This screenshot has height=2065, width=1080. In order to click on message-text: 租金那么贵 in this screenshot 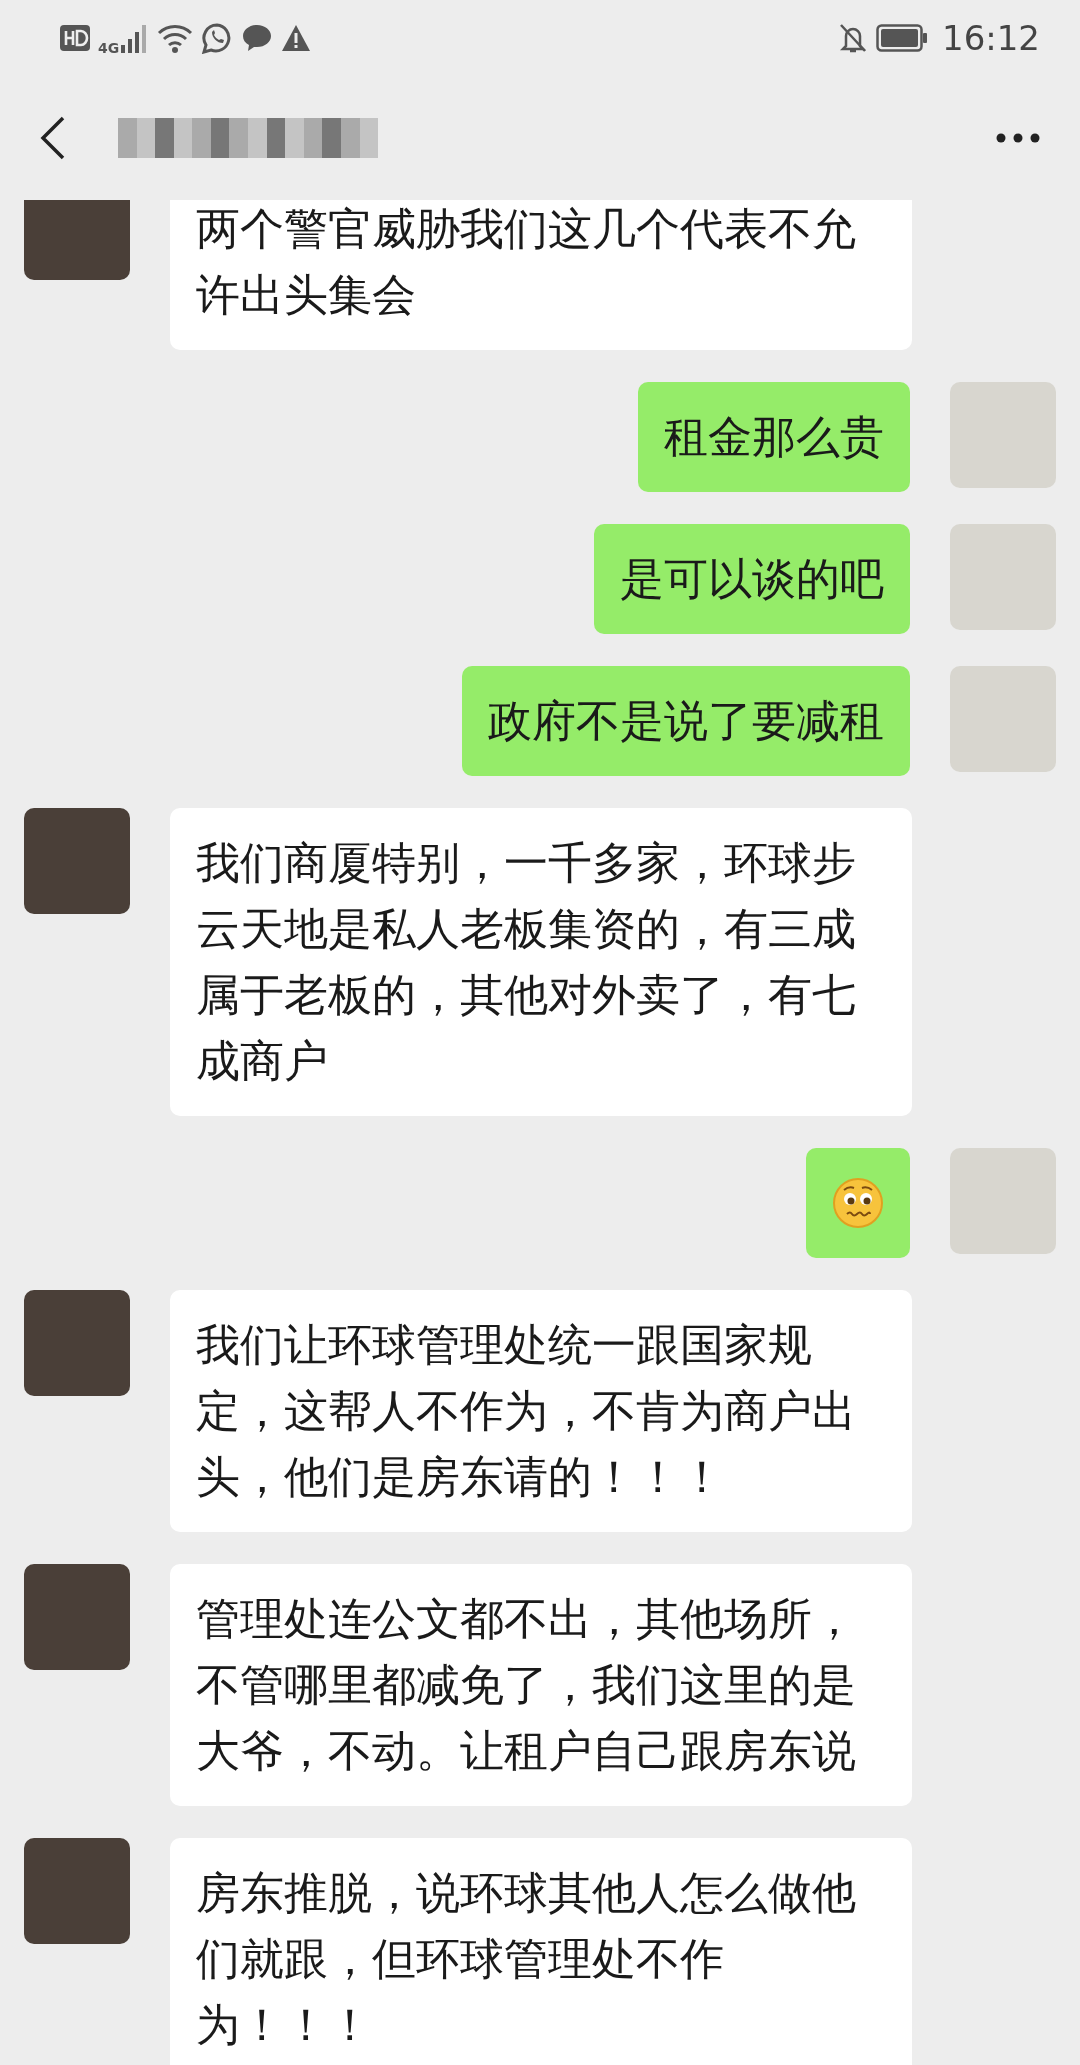, I will do `click(774, 437)`.